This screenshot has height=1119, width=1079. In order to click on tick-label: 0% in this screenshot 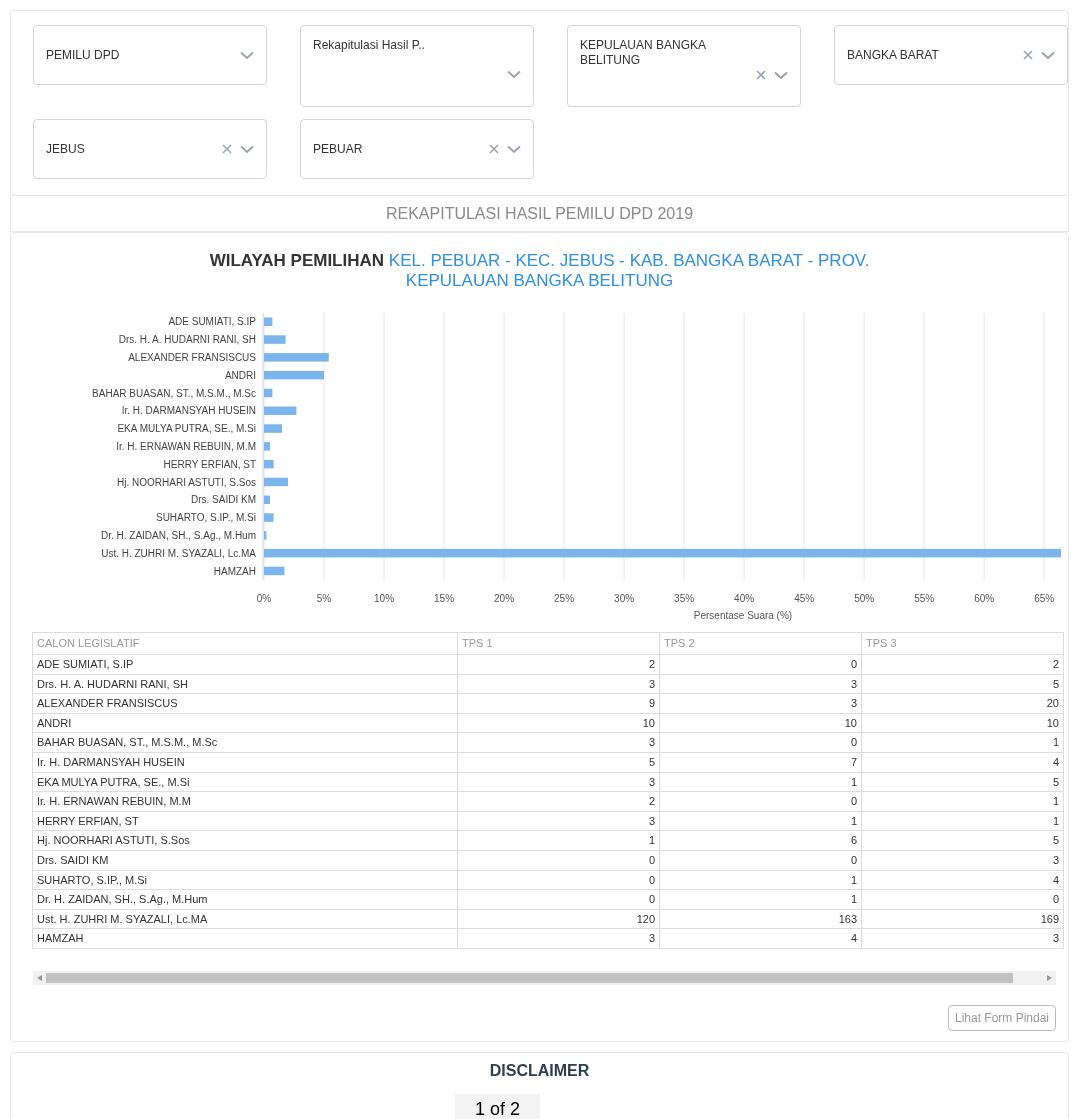, I will do `click(264, 598)`.